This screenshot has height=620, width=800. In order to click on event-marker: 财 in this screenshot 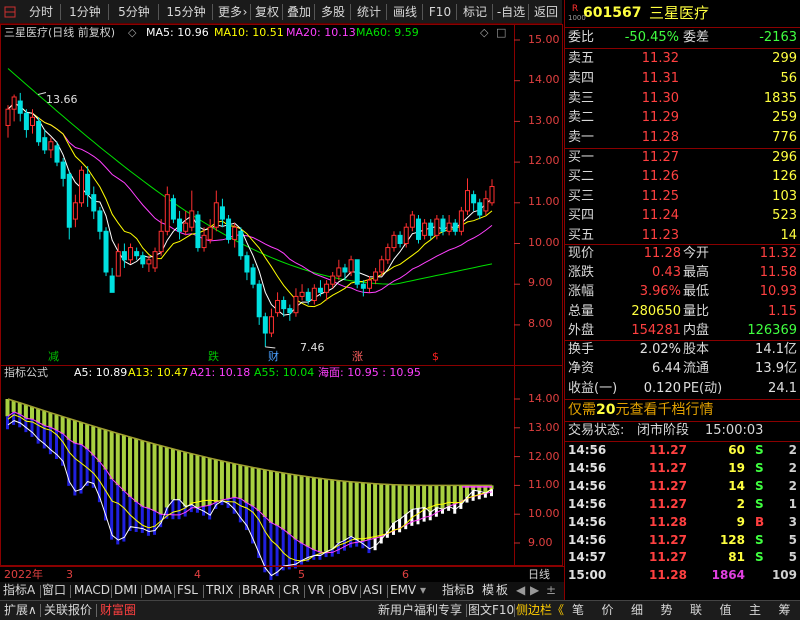, I will do `click(273, 357)`.